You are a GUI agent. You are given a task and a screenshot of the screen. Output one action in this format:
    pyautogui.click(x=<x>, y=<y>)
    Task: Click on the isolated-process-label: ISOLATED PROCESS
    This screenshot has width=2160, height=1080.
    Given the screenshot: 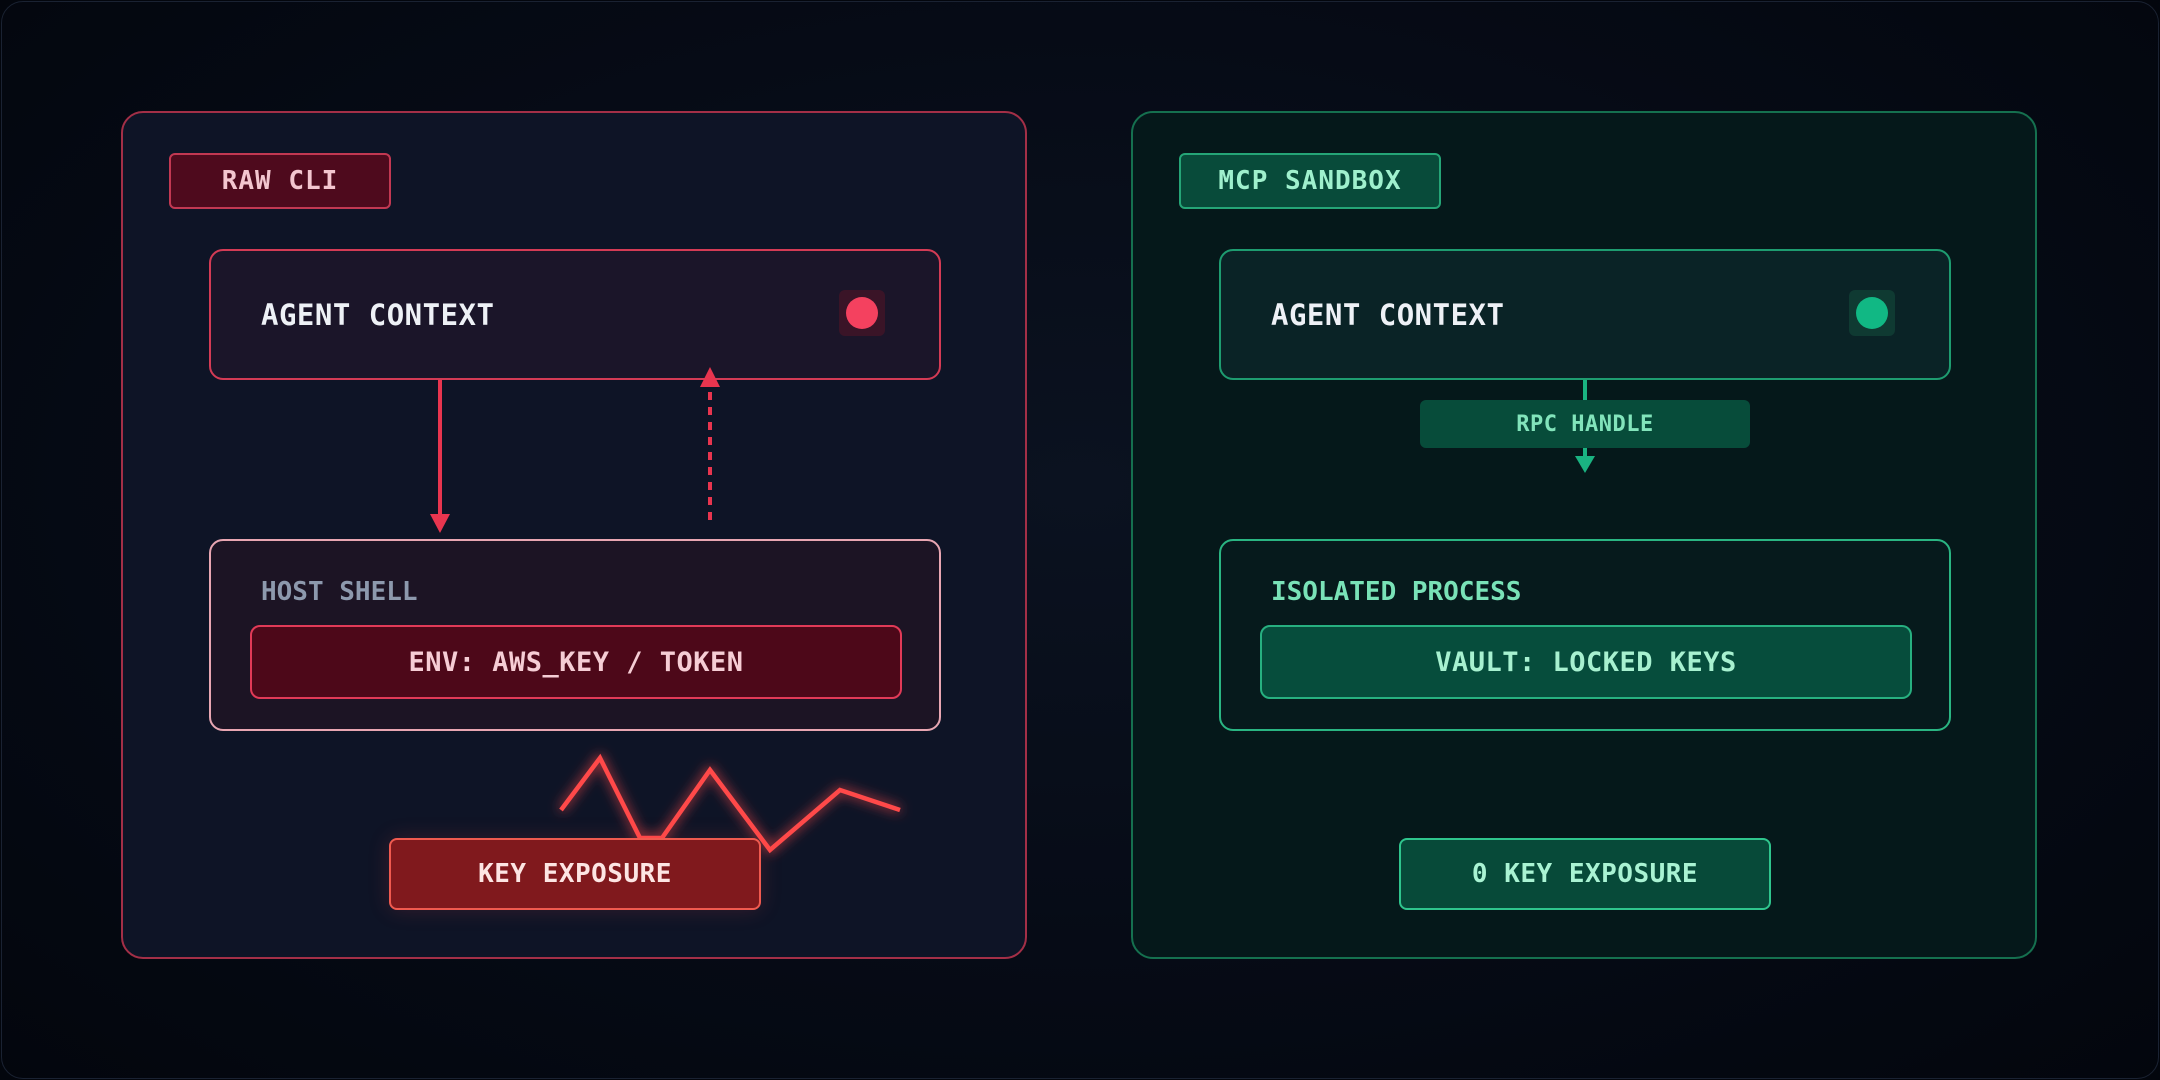 What is the action you would take?
    pyautogui.click(x=1396, y=592)
    